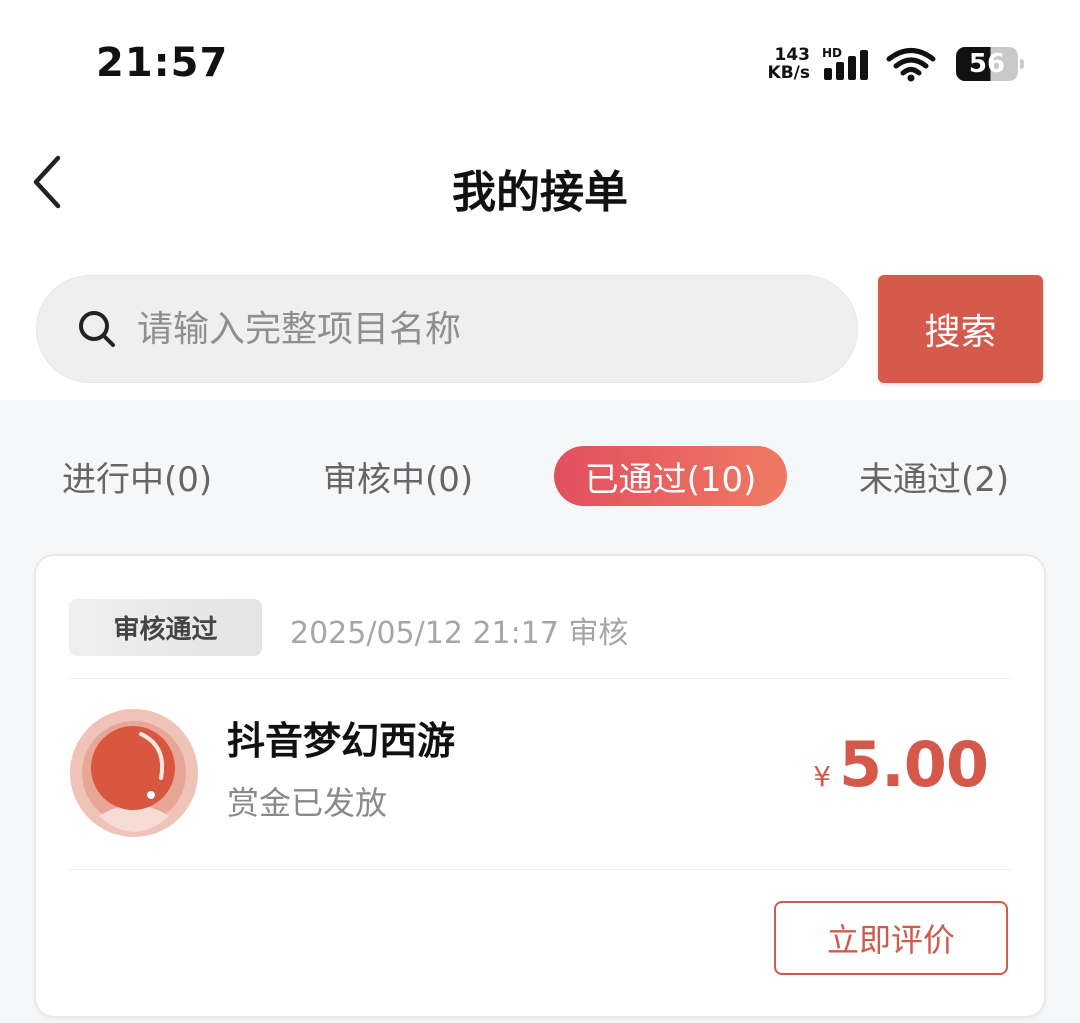  Describe the element at coordinates (987, 64) in the screenshot. I see `battery-level: 56` at that location.